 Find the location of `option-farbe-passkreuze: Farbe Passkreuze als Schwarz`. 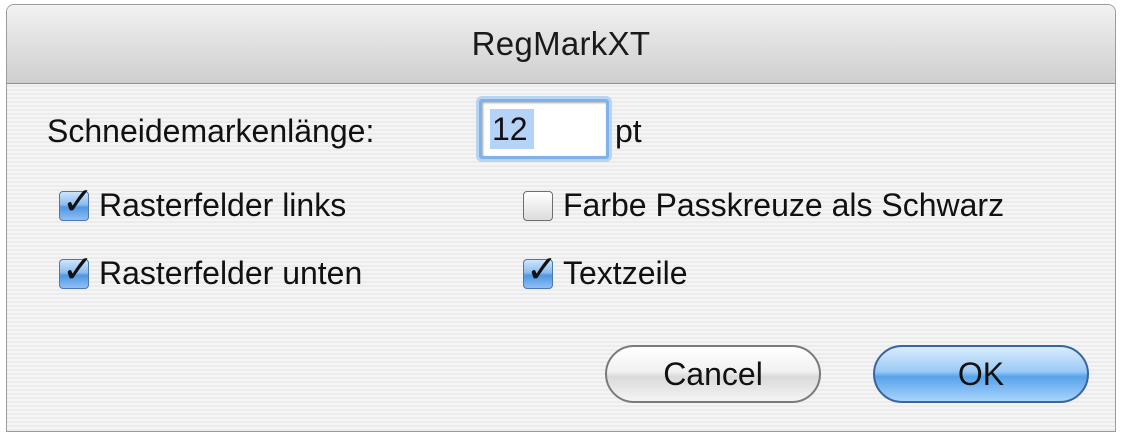

option-farbe-passkreuze: Farbe Passkreuze als Schwarz is located at coordinates (763, 205).